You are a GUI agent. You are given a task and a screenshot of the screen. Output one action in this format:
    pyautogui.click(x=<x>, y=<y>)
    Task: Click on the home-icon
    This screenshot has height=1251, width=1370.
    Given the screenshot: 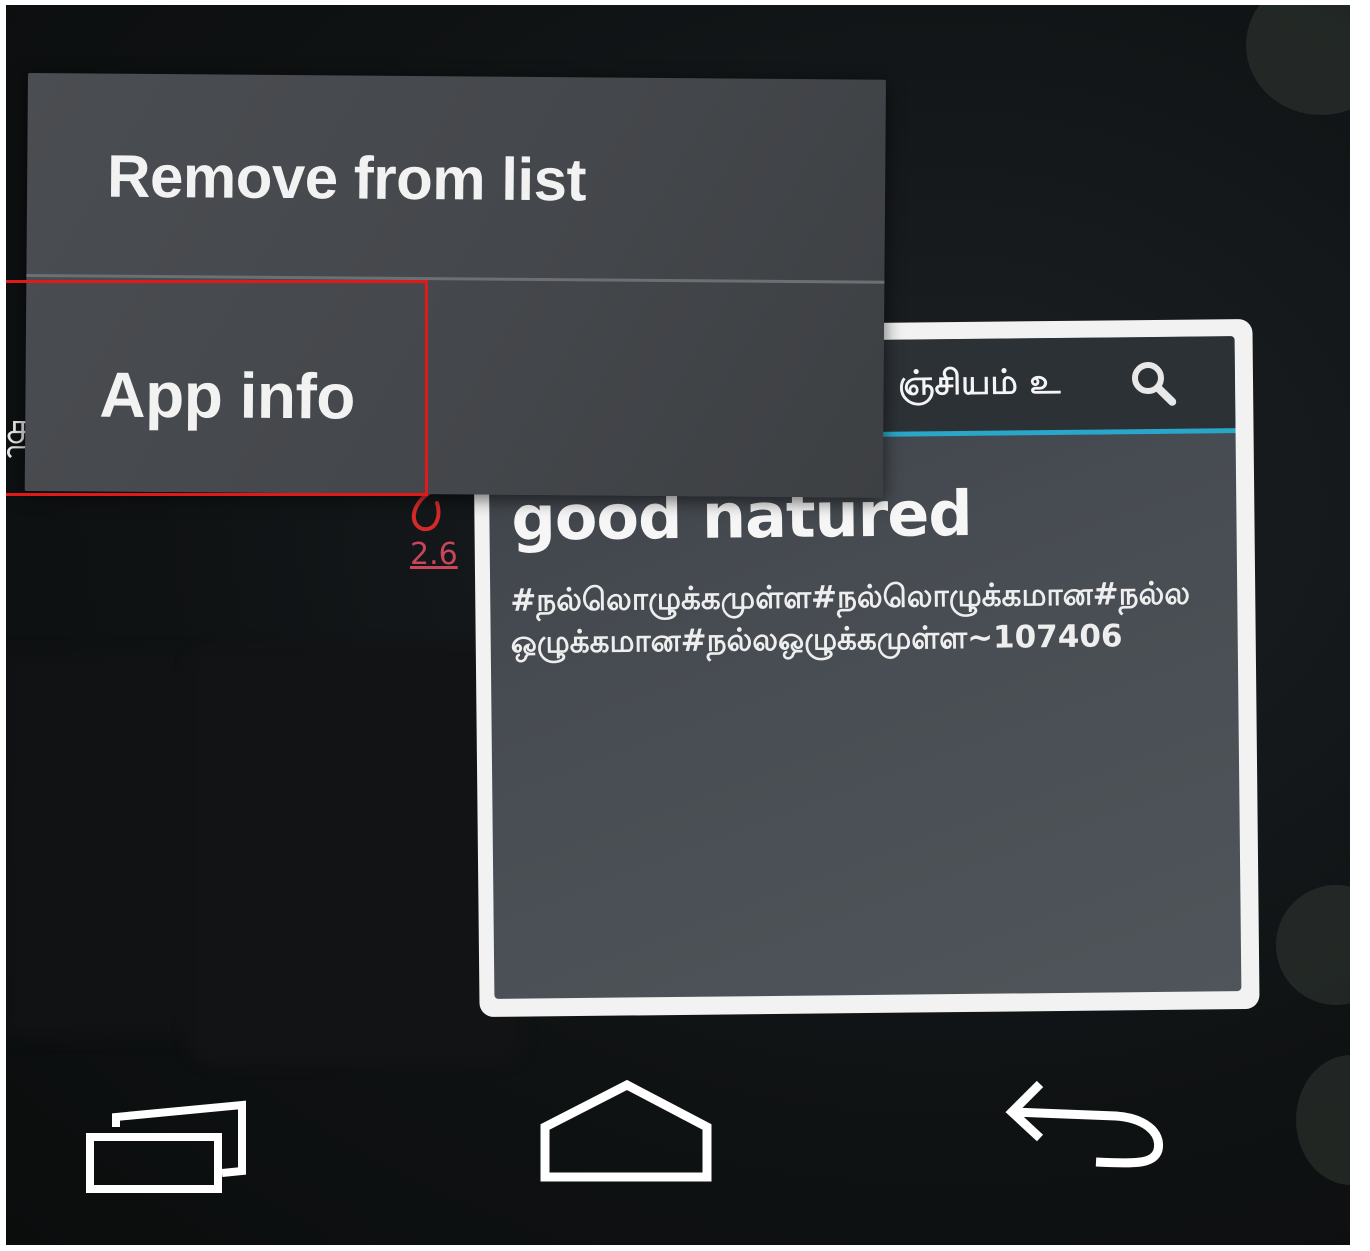 What is the action you would take?
    pyautogui.click(x=626, y=1130)
    